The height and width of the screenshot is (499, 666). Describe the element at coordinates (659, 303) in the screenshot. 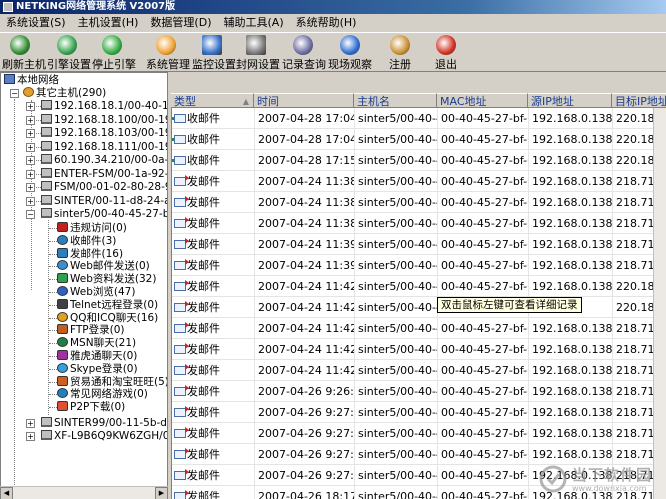

I see `grid-vertical-scrollbar` at that location.